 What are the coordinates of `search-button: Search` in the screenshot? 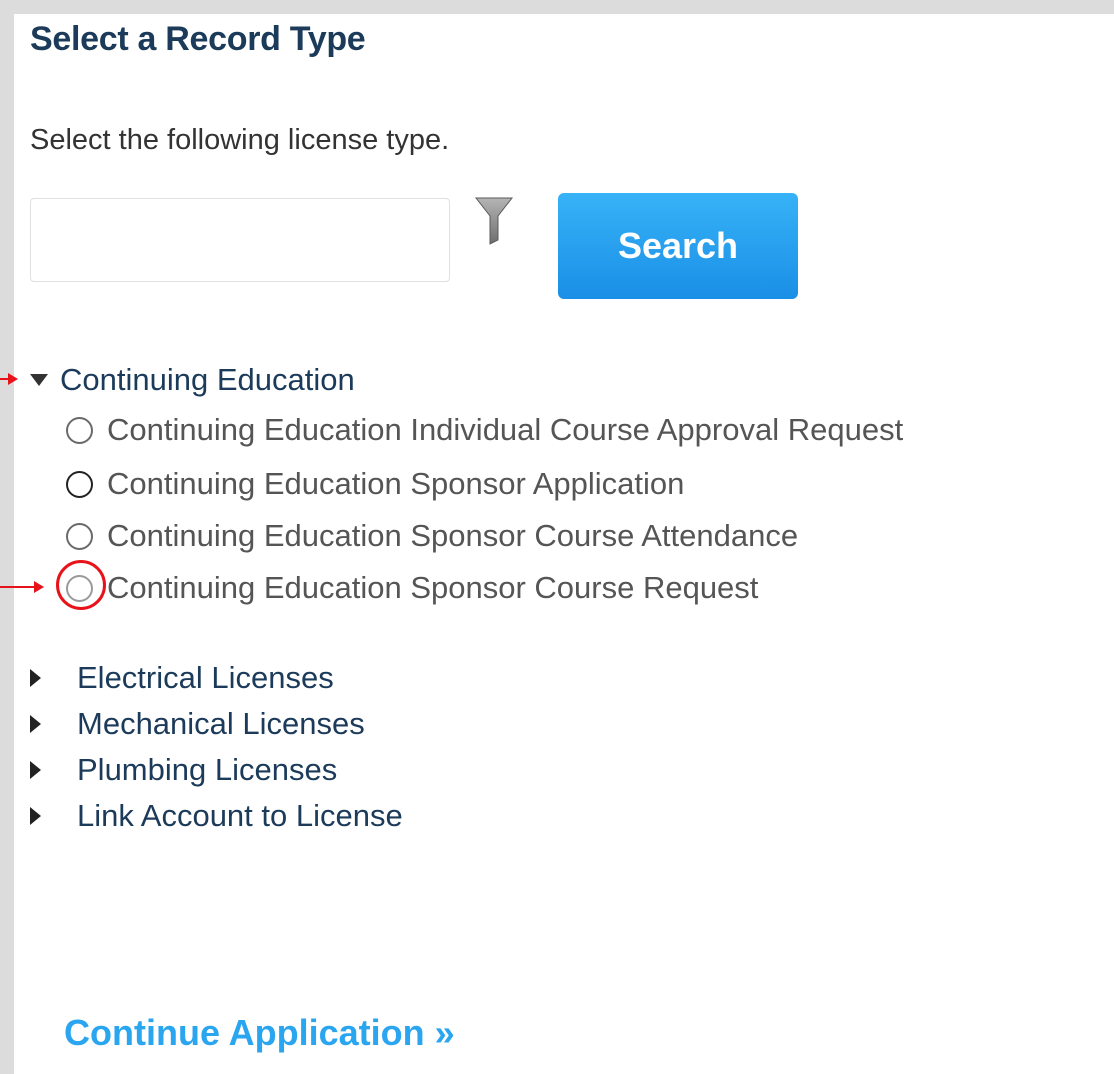 It's located at (678, 246).